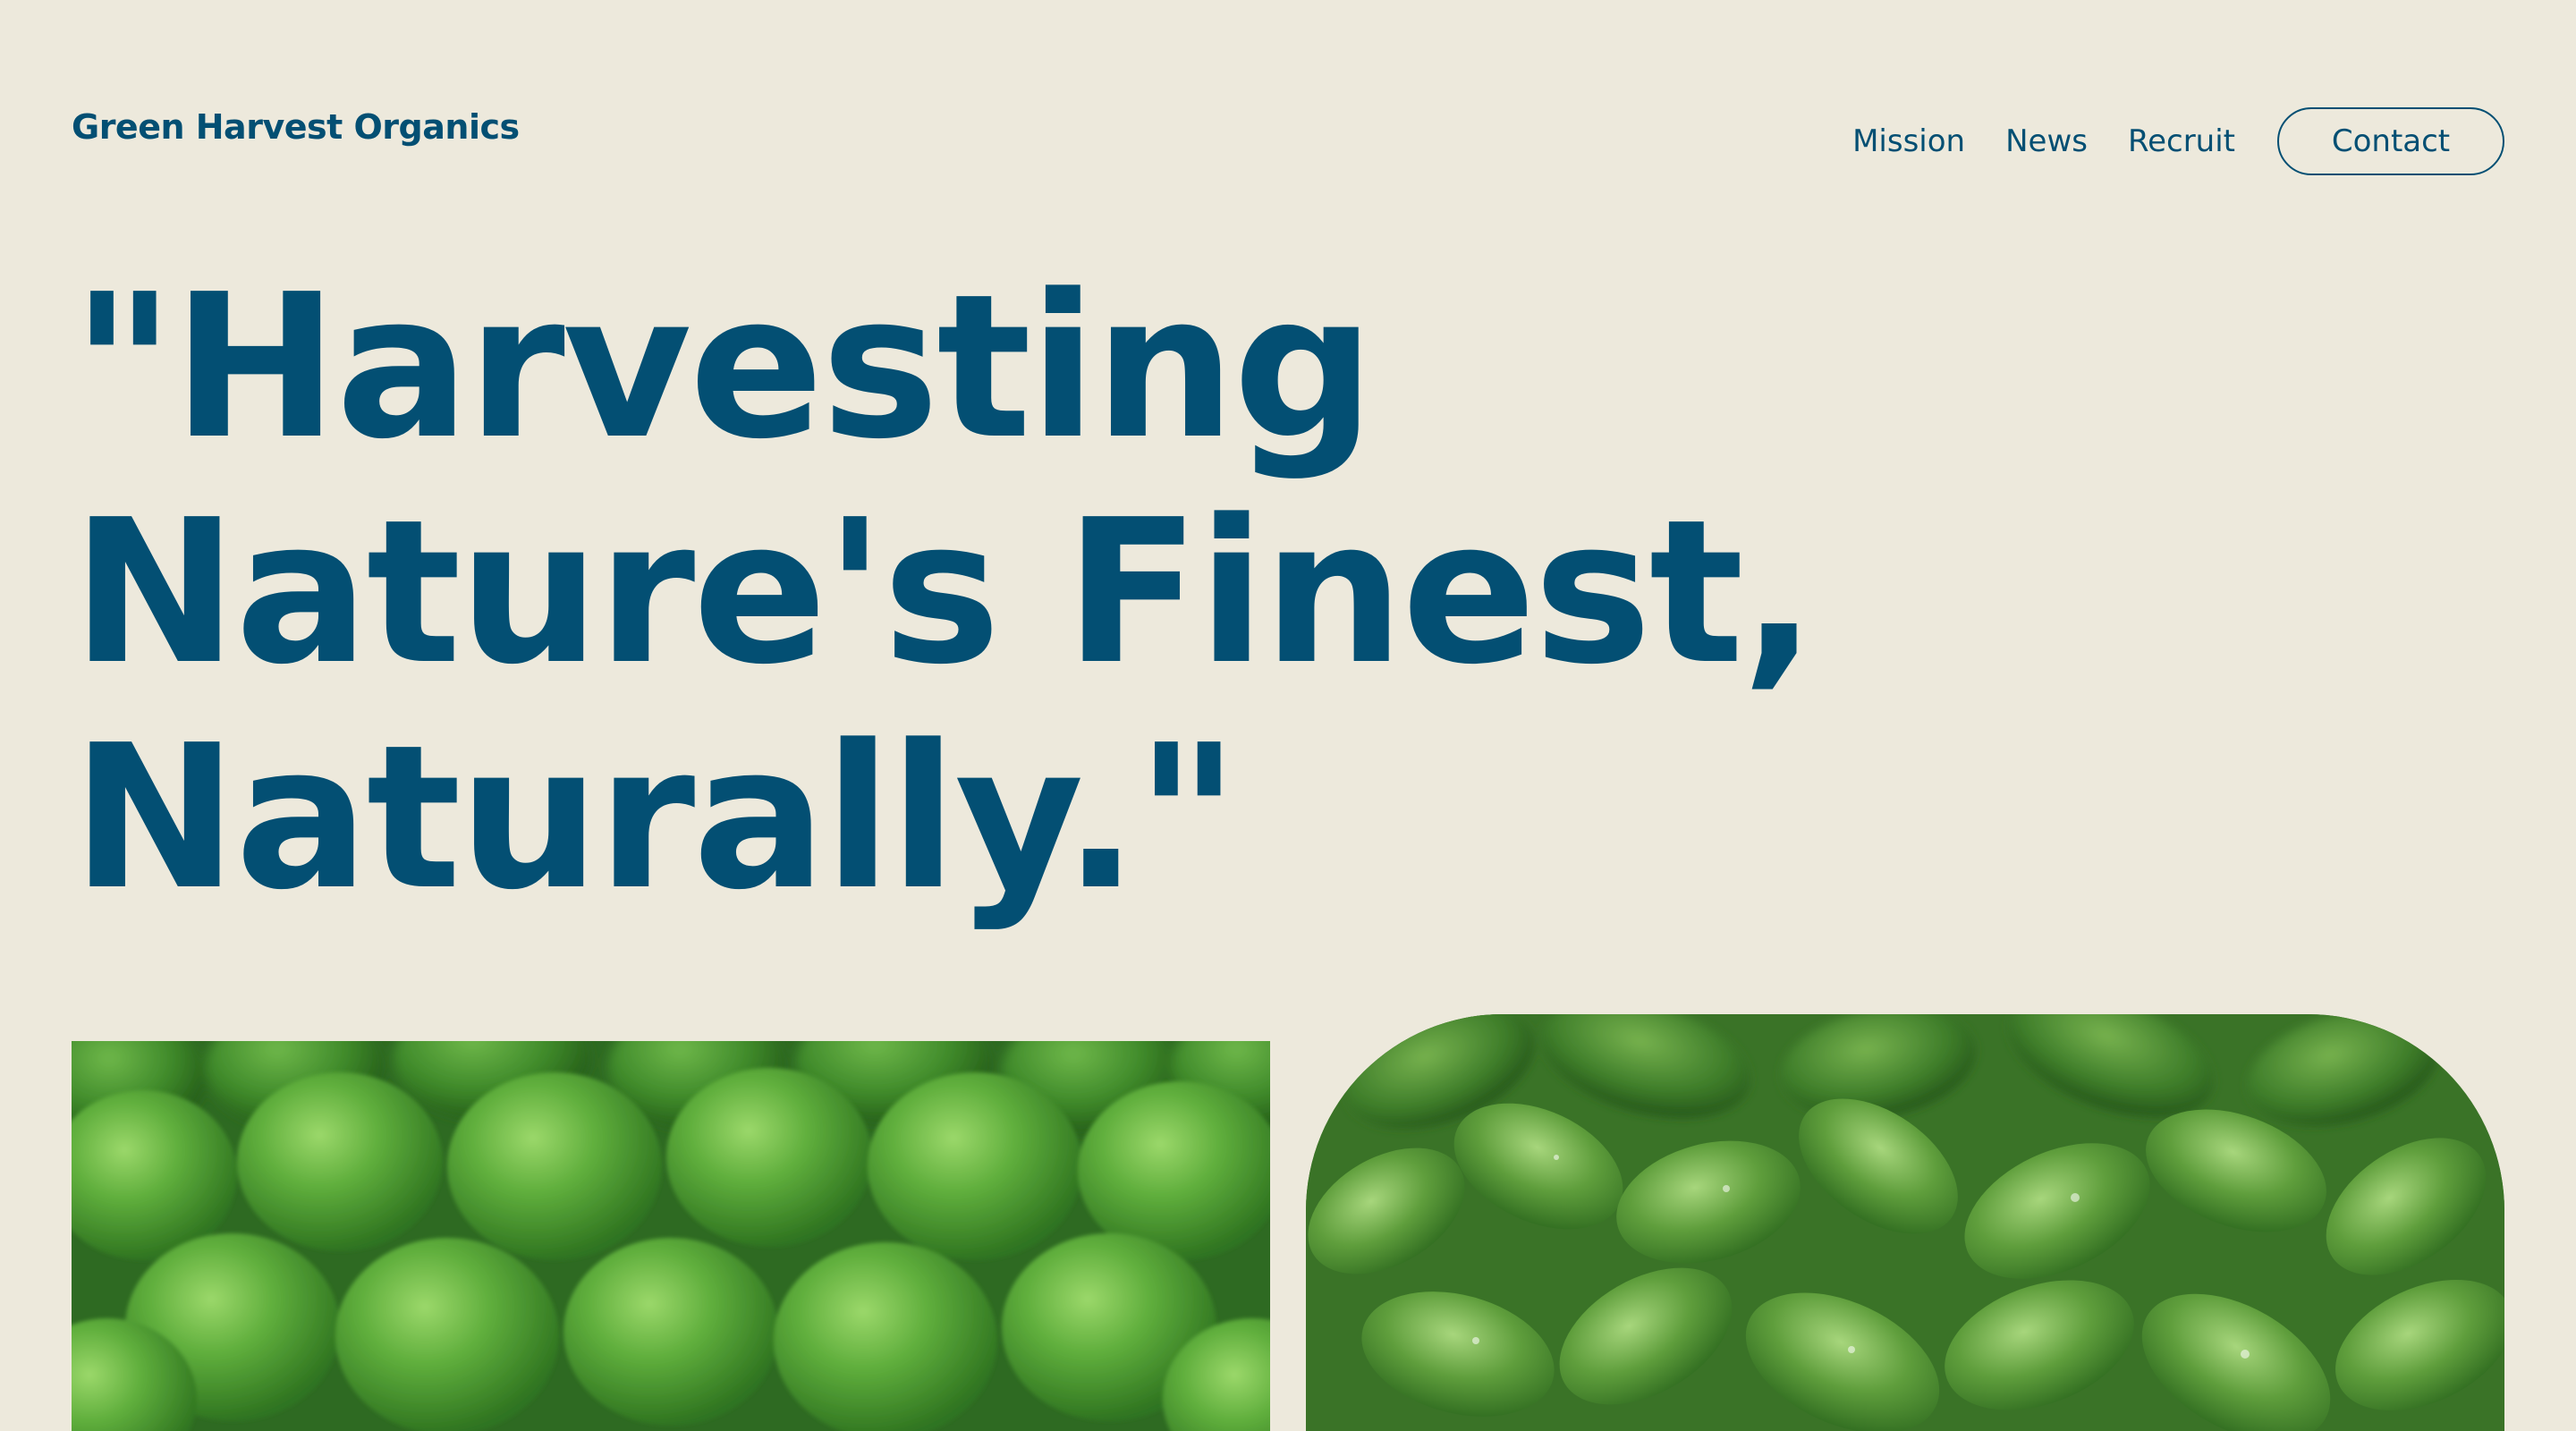 The image size is (2576, 1431). I want to click on peas-image, so click(671, 1236).